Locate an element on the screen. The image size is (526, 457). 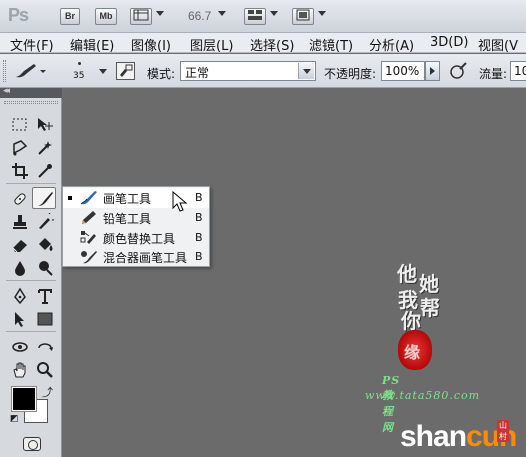
watermark-site-url: www.tata580.com is located at coordinates (423, 395).